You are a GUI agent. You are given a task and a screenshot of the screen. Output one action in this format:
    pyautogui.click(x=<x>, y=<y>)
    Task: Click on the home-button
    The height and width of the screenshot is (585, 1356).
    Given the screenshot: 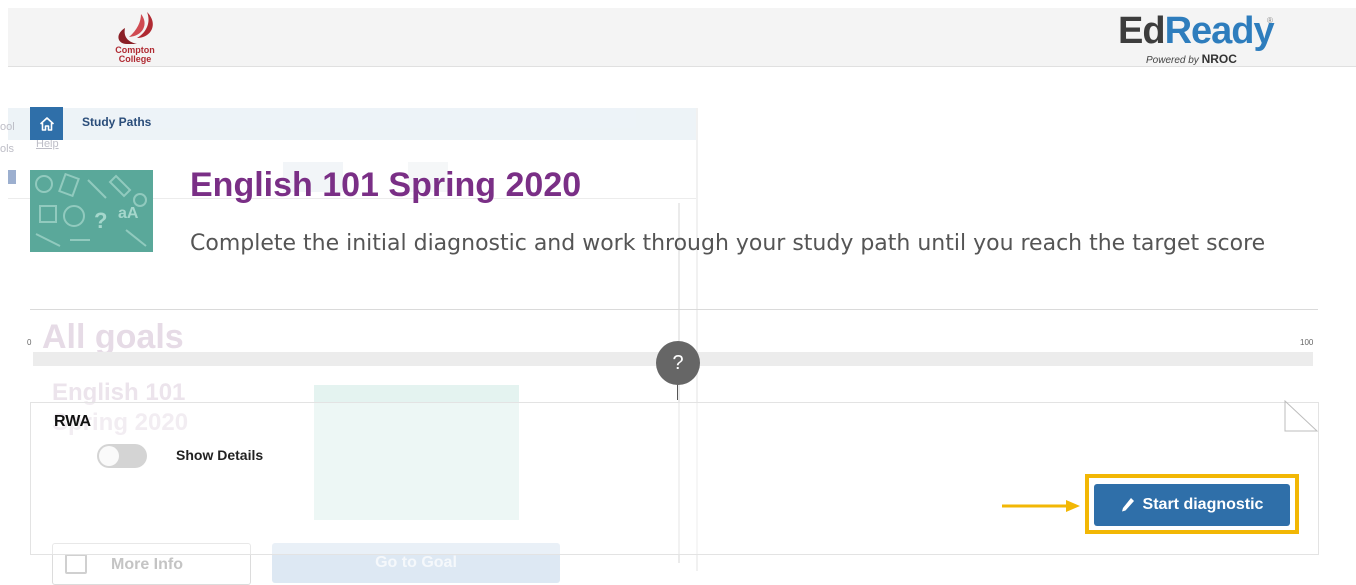 What is the action you would take?
    pyautogui.click(x=46, y=123)
    